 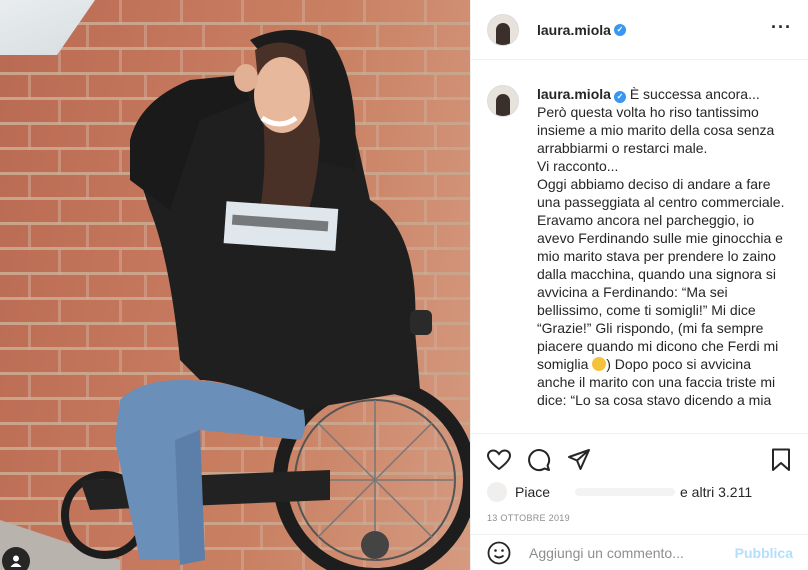 I want to click on comment-icon, so click(x=539, y=460).